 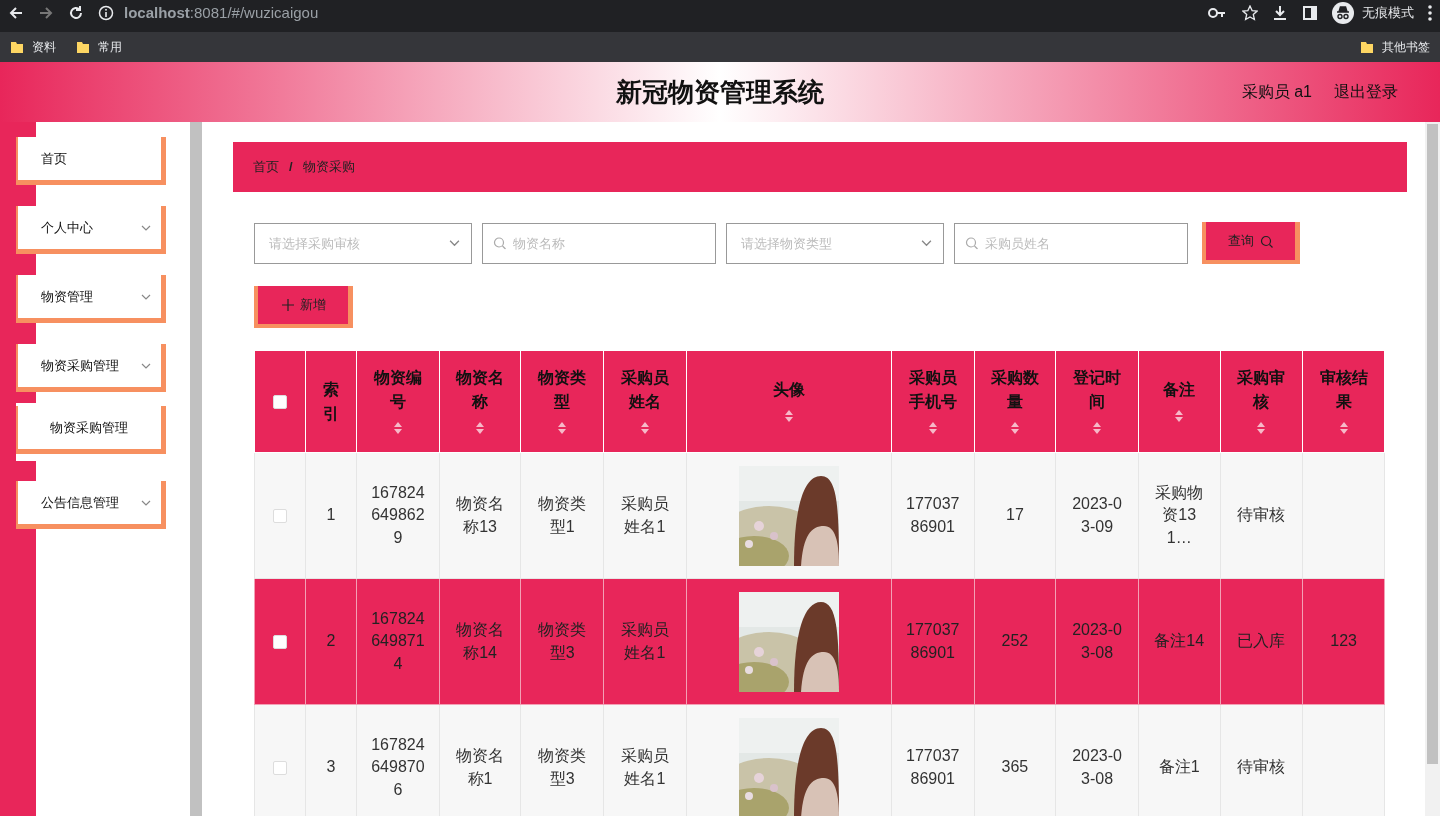 I want to click on search-field: 采购员姓名, so click(x=1071, y=243).